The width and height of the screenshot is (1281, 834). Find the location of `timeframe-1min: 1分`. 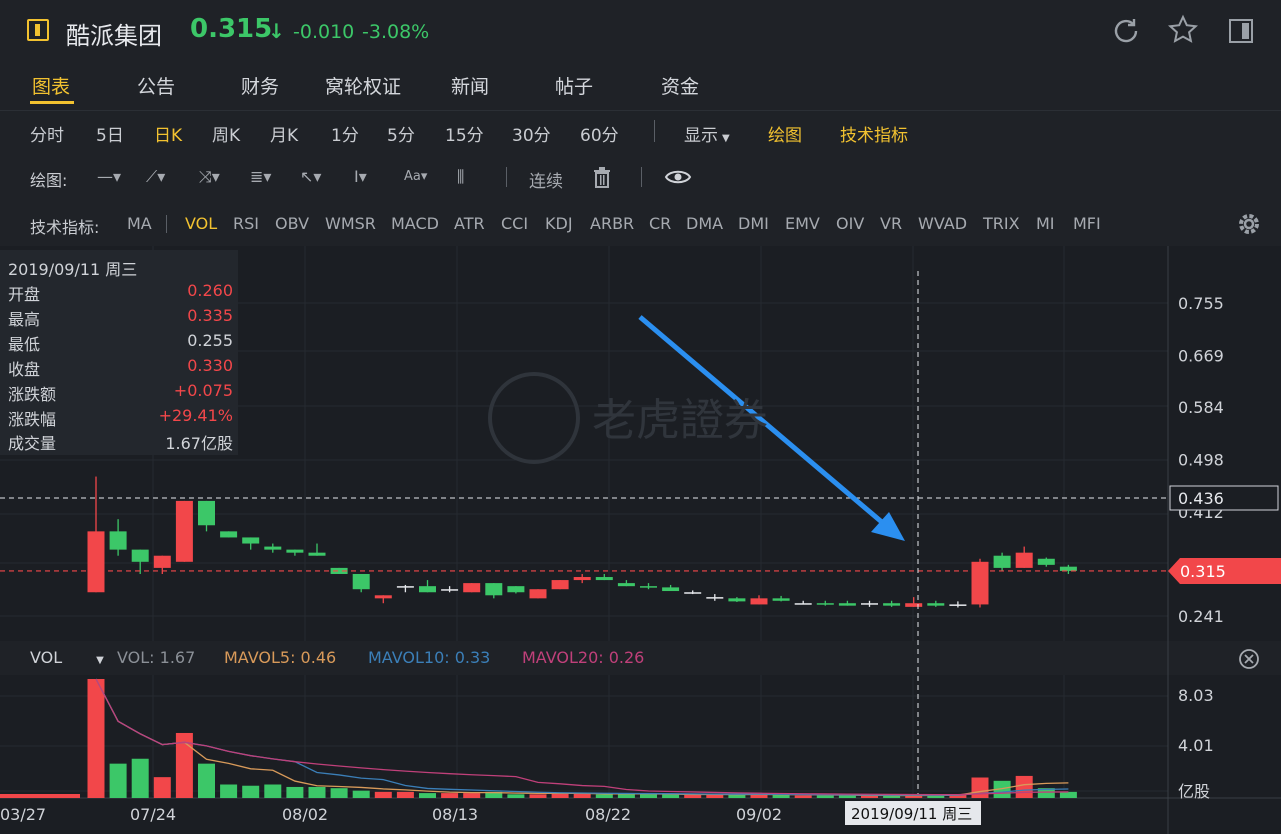

timeframe-1min: 1分 is located at coordinates (345, 133).